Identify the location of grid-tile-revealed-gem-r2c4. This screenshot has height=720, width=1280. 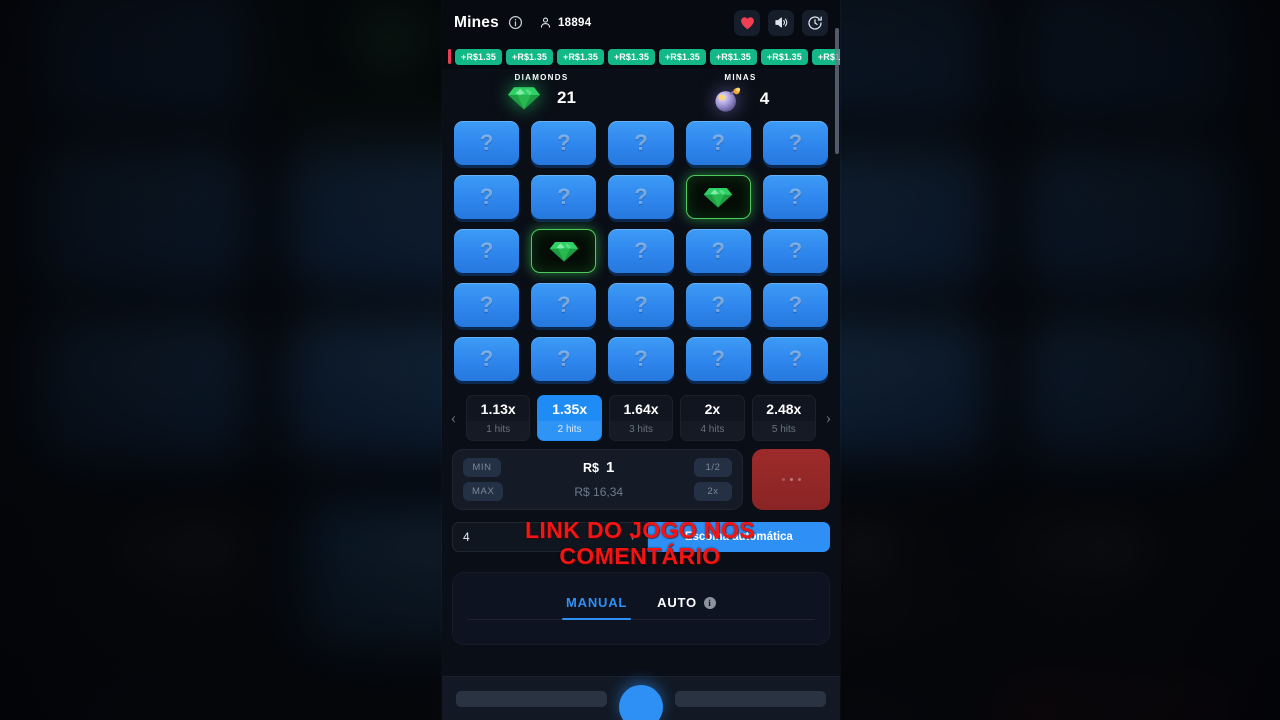
(718, 197).